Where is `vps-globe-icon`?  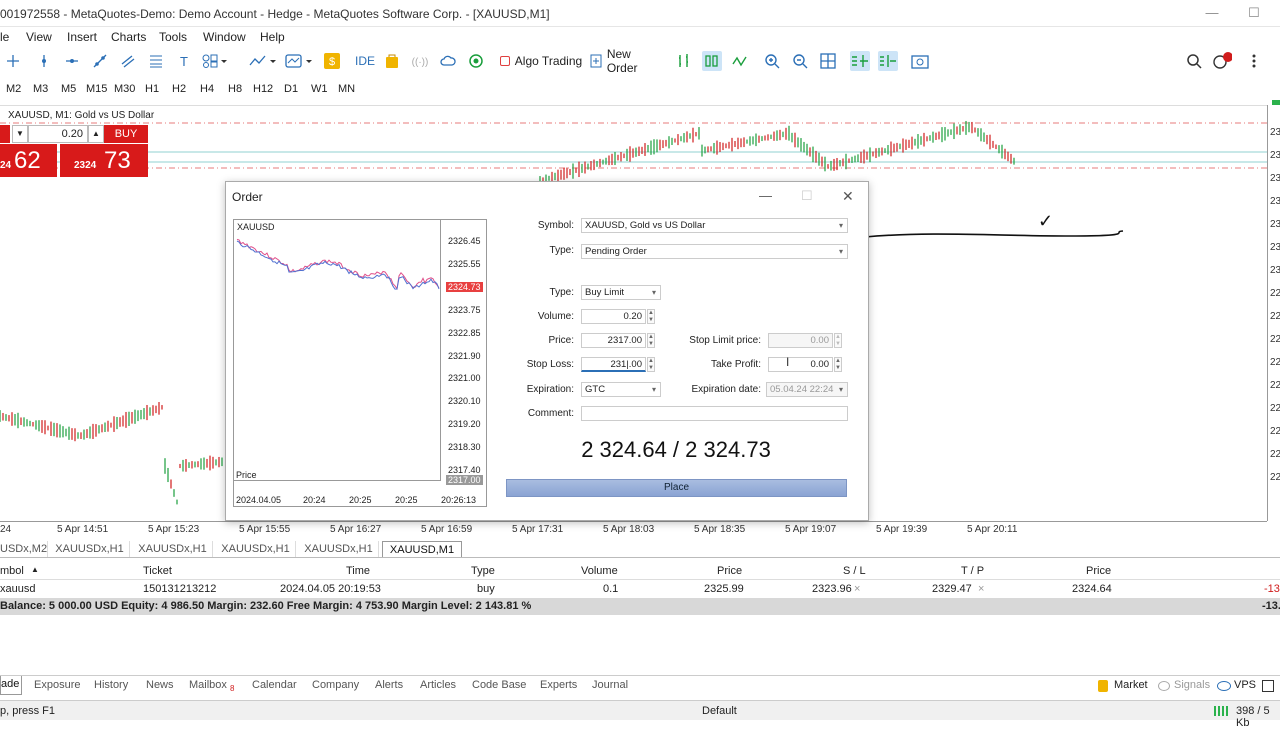
vps-globe-icon is located at coordinates (476, 61).